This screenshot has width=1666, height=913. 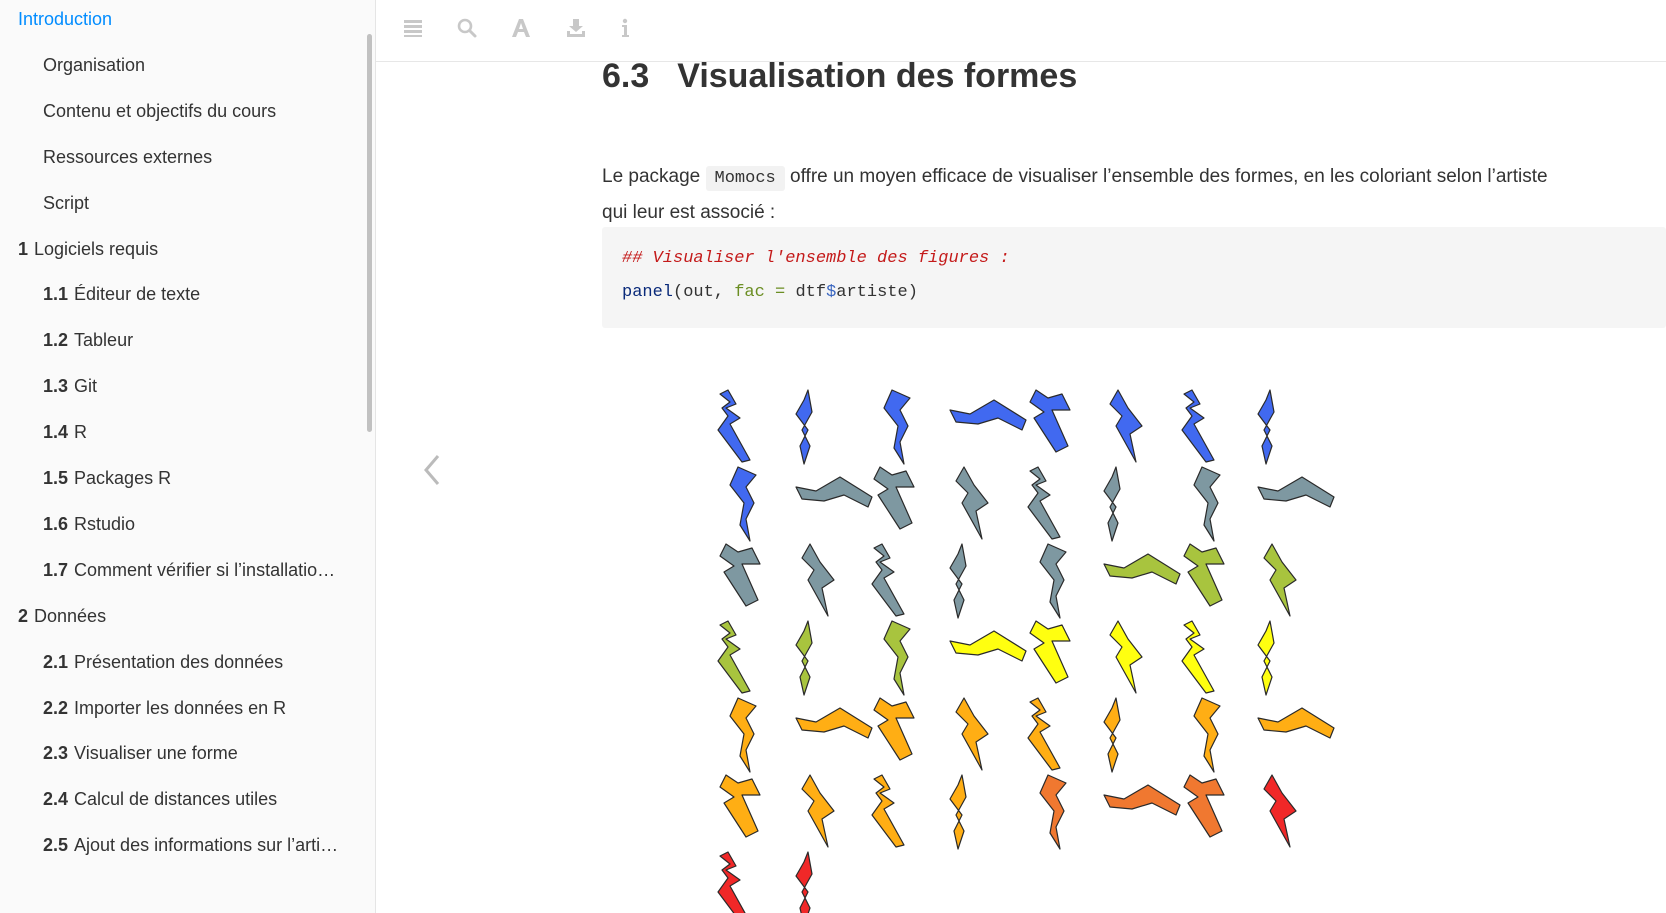 I want to click on code-arg: fac, so click(x=749, y=292).